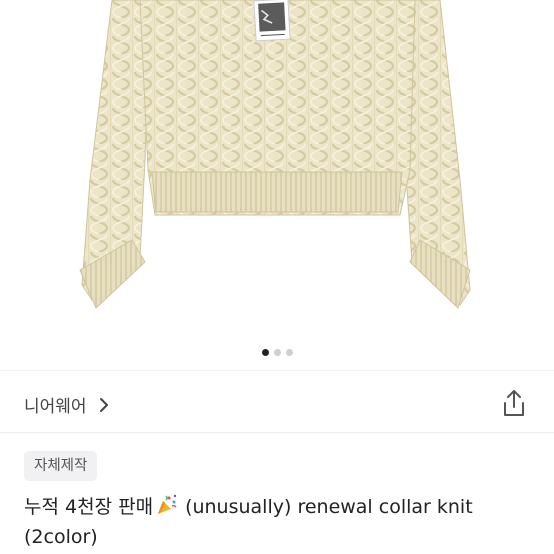 The width and height of the screenshot is (554, 554). Describe the element at coordinates (329, 507) in the screenshot. I see `title-suffix: (unusually) renewal collar knit` at that location.